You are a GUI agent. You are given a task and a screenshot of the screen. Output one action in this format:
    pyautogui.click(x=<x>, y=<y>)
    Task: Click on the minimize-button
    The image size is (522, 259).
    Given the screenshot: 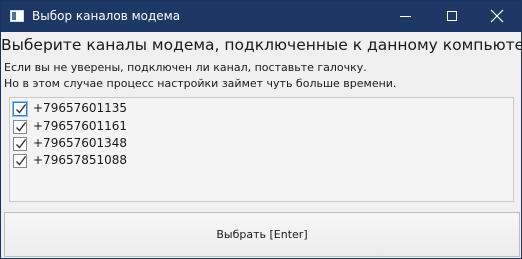 What is the action you would take?
    pyautogui.click(x=406, y=16)
    